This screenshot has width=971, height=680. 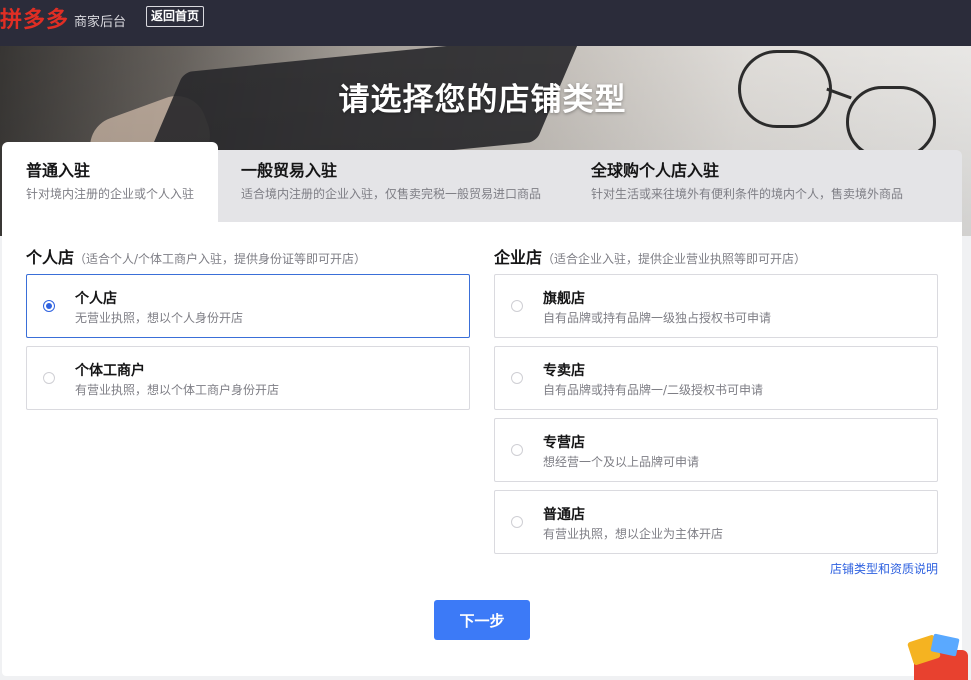 What do you see at coordinates (100, 22) in the screenshot?
I see `merchant-backend-label: 商家后台` at bounding box center [100, 22].